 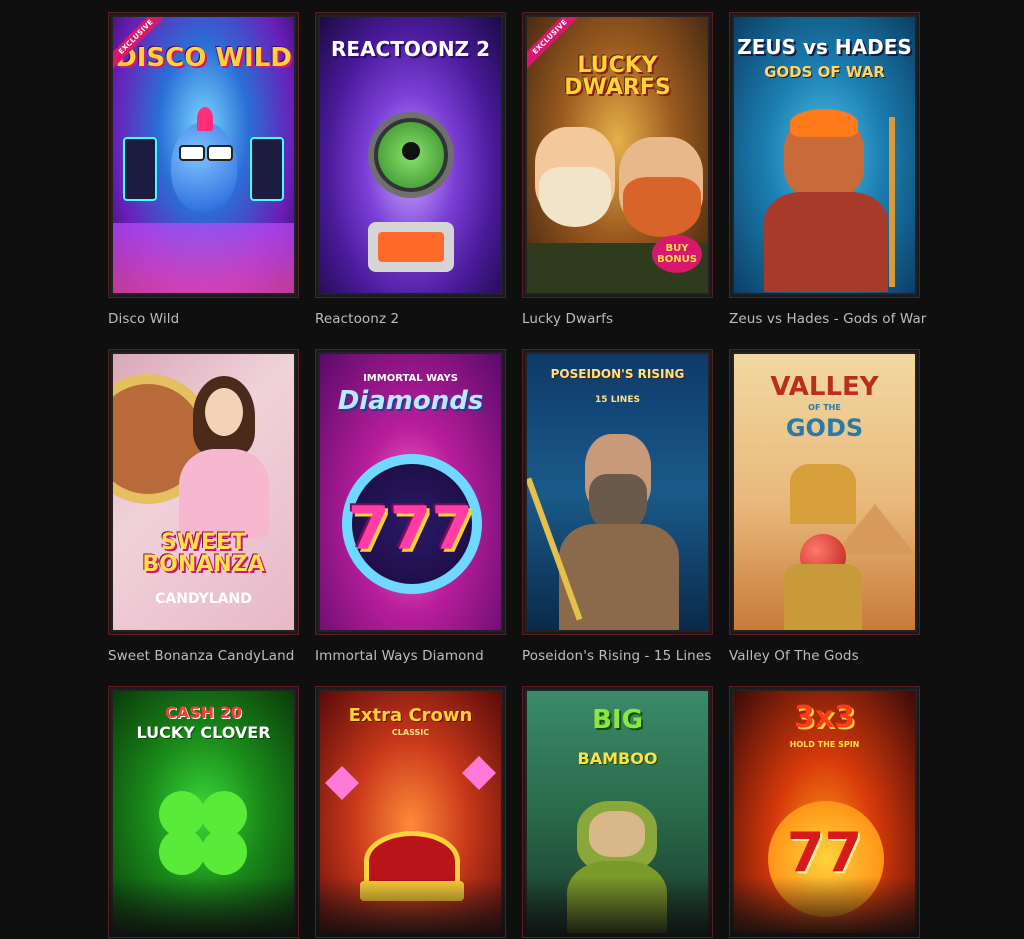 I want to click on game-sublogo: GODS OF WAR, so click(x=824, y=72).